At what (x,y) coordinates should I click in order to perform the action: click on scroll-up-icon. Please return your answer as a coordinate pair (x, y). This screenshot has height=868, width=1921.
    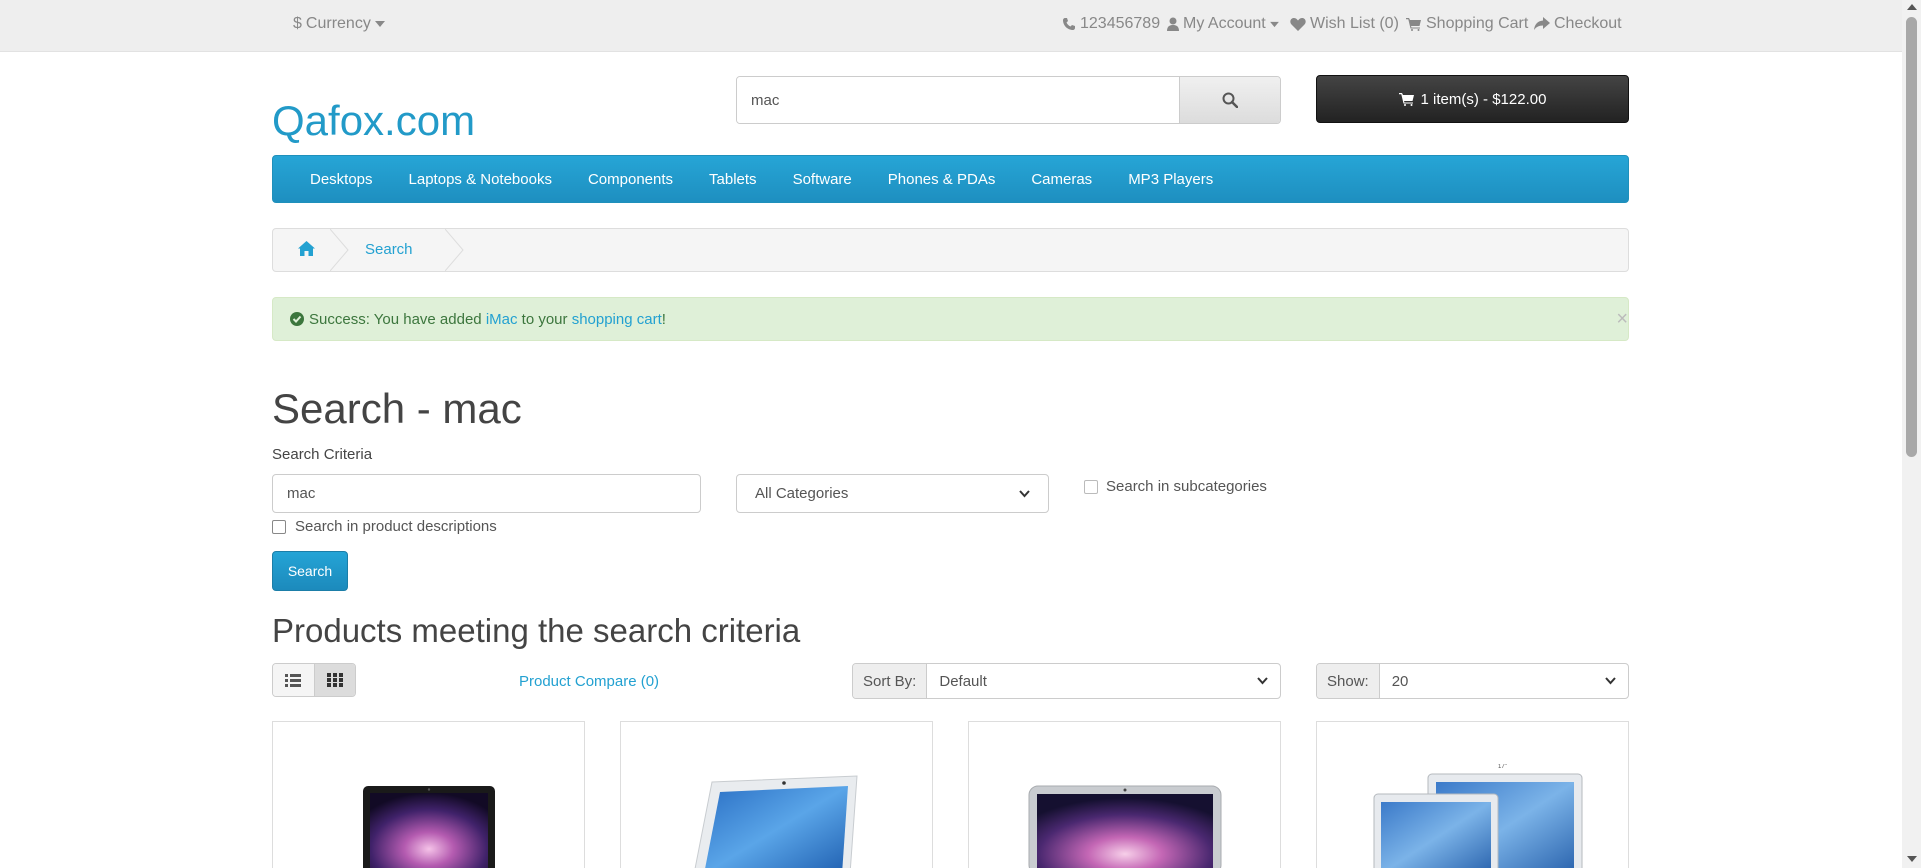
    Looking at the image, I should click on (1912, 7).